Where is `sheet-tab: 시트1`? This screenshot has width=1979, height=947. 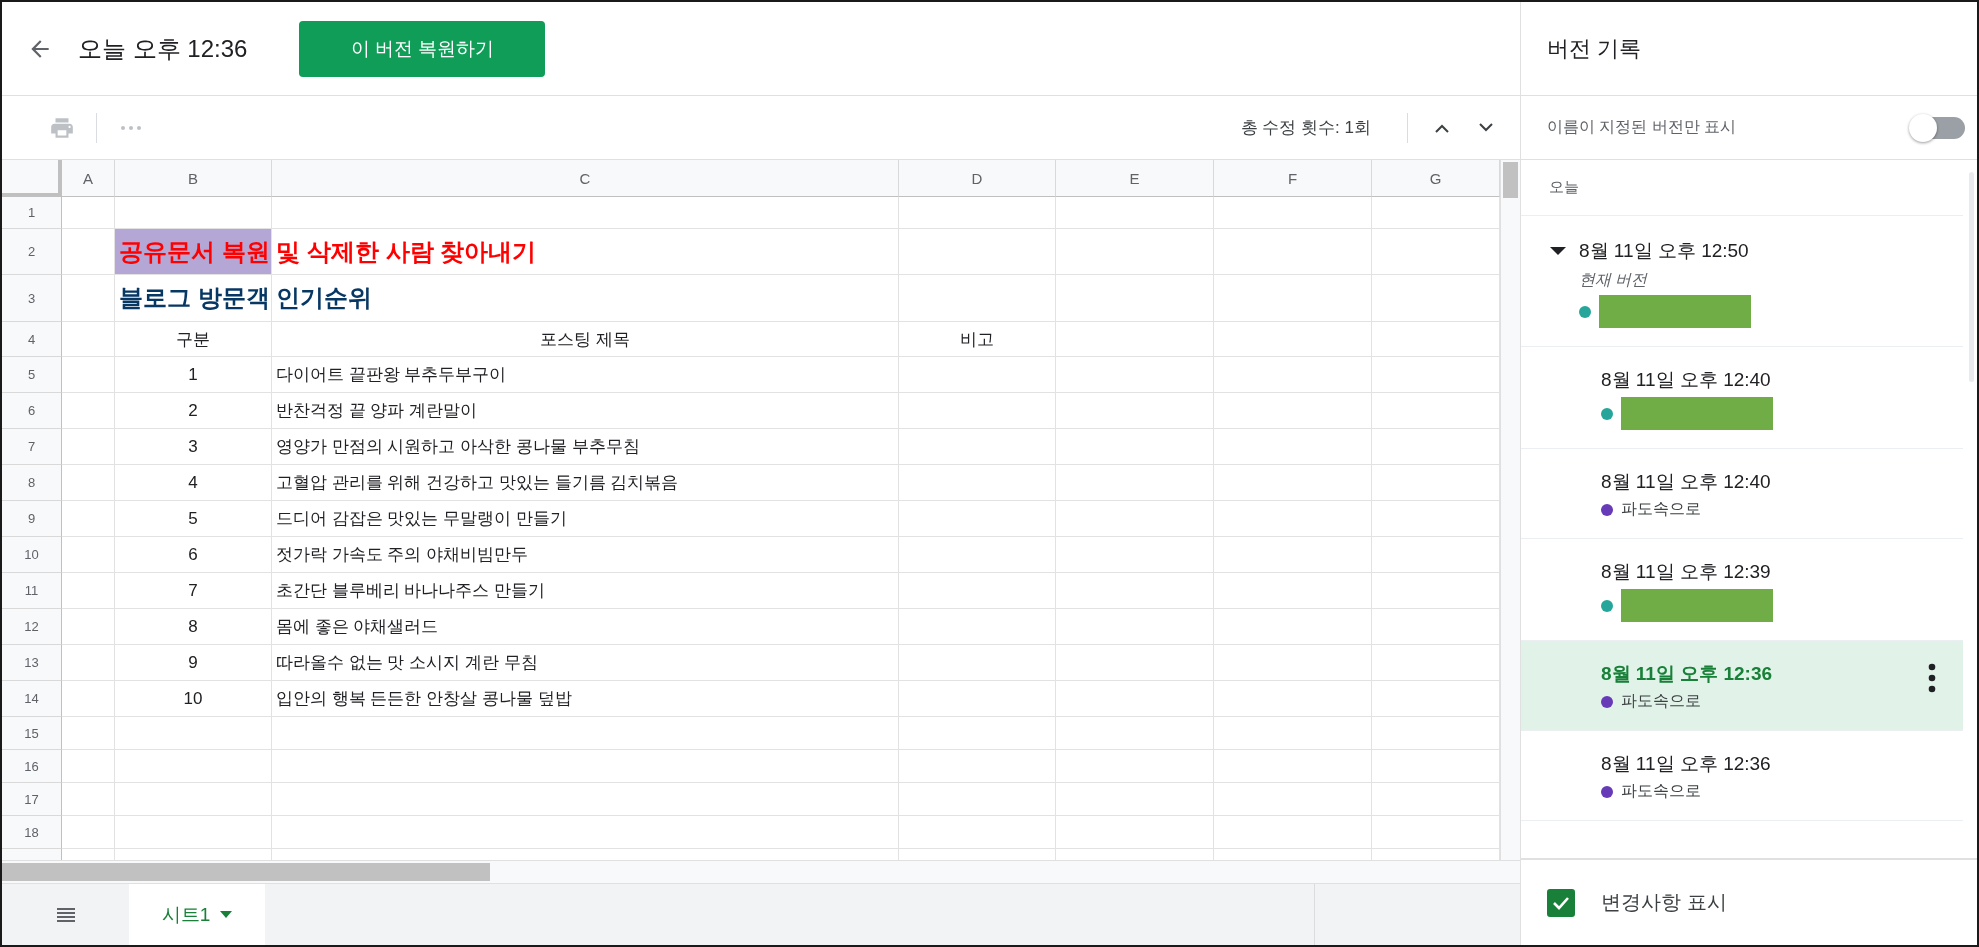 sheet-tab: 시트1 is located at coordinates (197, 914).